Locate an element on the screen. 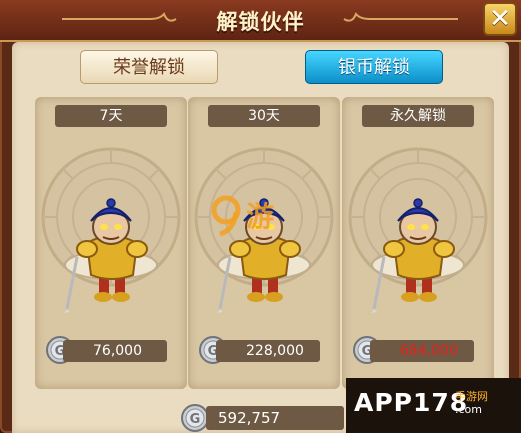 Image resolution: width=521 pixels, height=433 pixels. unlock-price: 76,000 is located at coordinates (115, 351).